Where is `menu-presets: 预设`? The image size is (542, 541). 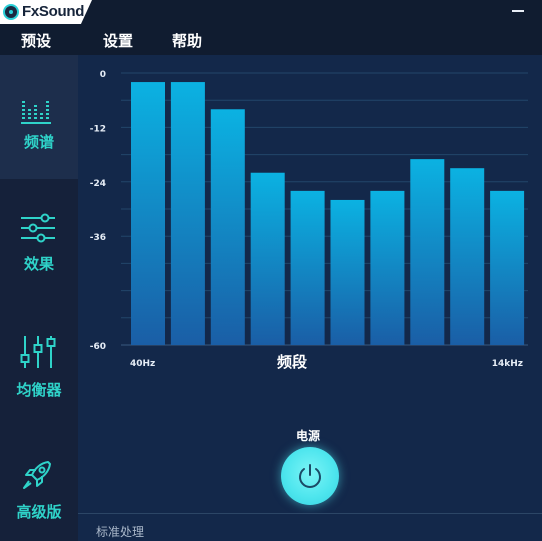
menu-presets: 预设 is located at coordinates (36, 40).